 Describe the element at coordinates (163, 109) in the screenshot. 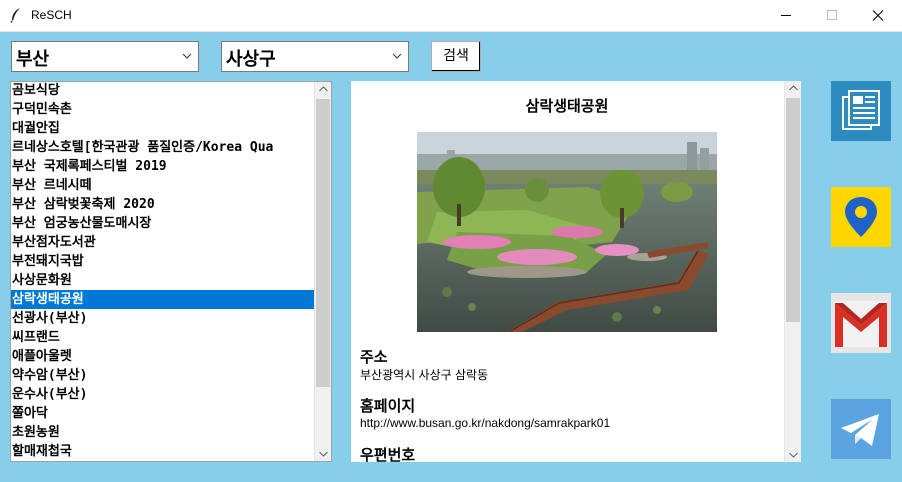

I see `list-item: 구덕민속촌` at that location.